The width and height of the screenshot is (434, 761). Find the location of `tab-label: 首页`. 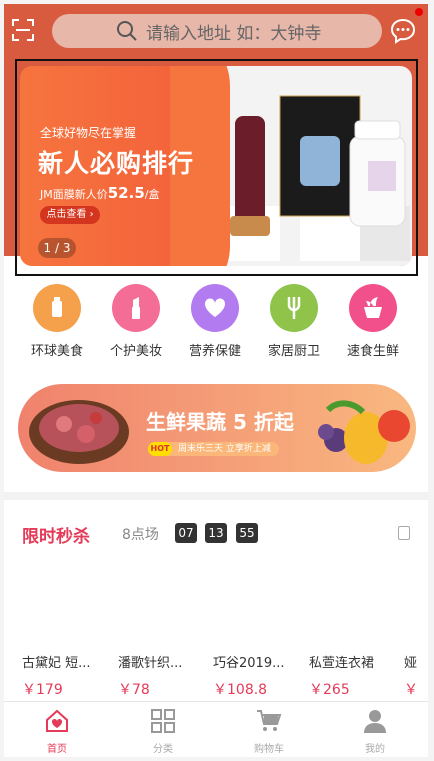

tab-label: 首页 is located at coordinates (57, 749).